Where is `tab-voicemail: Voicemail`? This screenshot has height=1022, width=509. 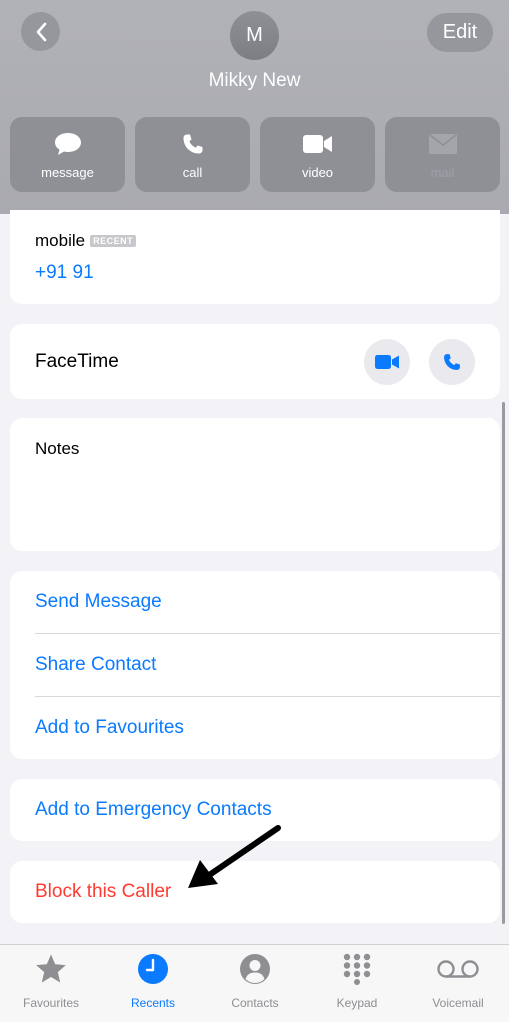
tab-voicemail: Voicemail is located at coordinates (458, 981).